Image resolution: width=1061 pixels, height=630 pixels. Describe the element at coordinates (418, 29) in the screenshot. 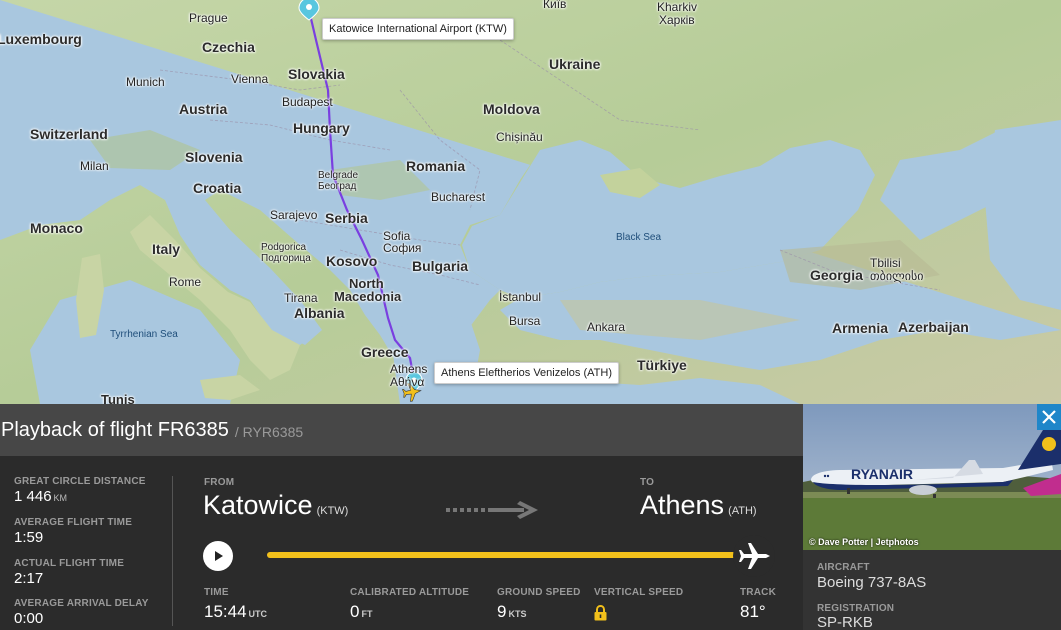

I see `origin-airport-tooltip: Katowice International Airport (KTW)` at that location.